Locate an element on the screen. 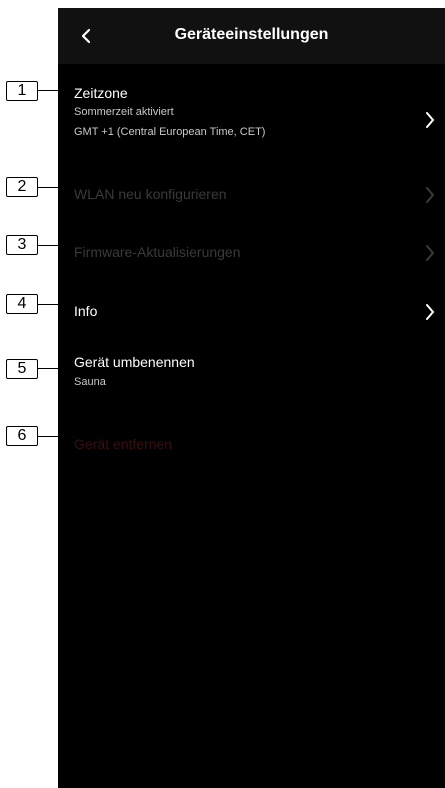 Image resolution: width=445 pixels, height=788 pixels. page-title: Geräteeinstellungen is located at coordinates (251, 34).